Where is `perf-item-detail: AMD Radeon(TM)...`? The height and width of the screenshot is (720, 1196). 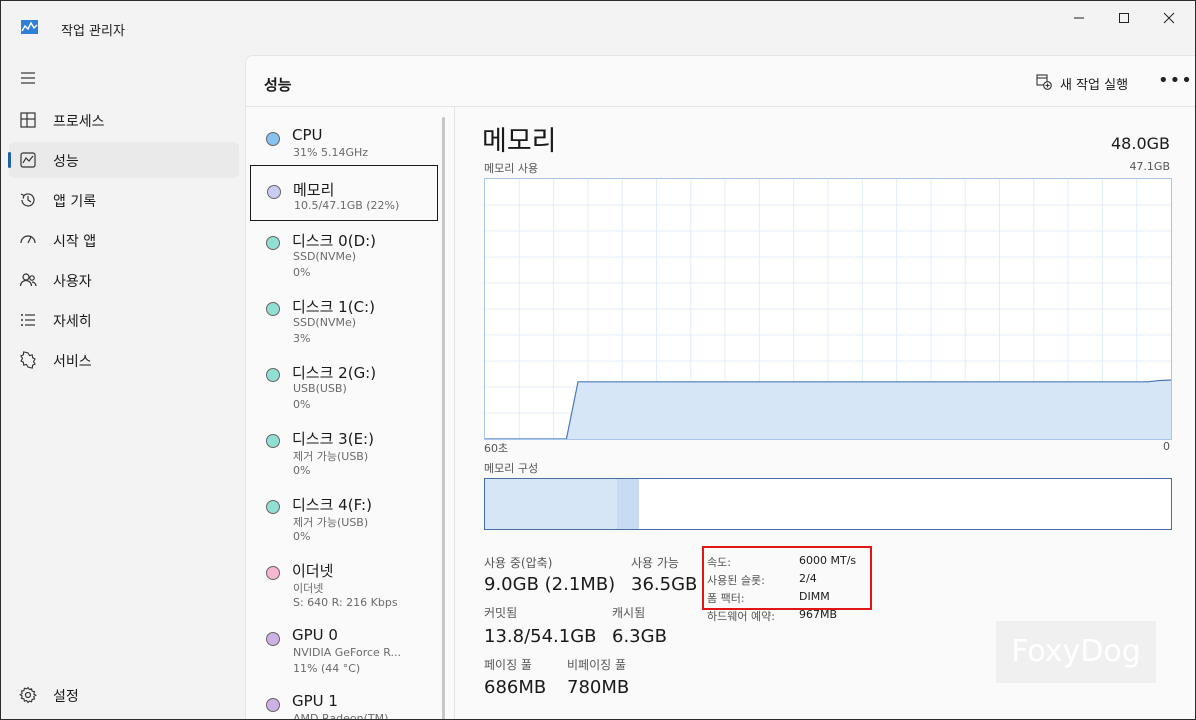 perf-item-detail: AMD Radeon(TM)... is located at coordinates (346, 716).